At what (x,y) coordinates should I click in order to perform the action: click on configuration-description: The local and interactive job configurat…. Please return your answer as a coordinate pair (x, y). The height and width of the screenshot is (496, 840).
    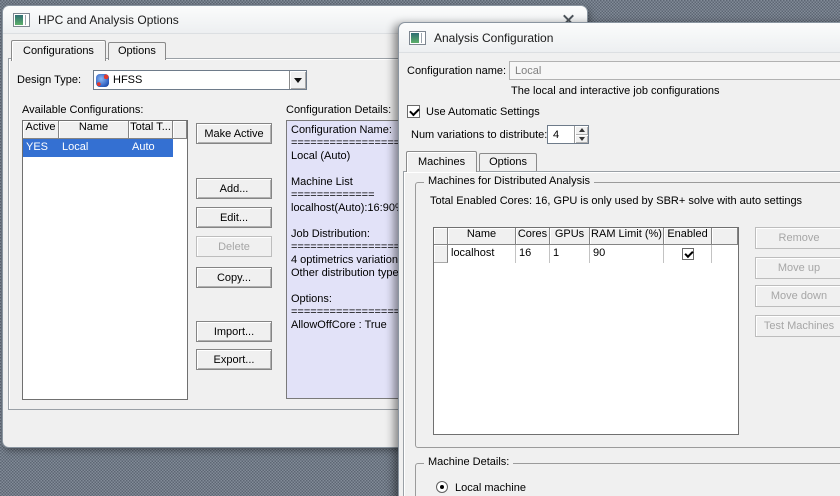
    Looking at the image, I should click on (615, 91).